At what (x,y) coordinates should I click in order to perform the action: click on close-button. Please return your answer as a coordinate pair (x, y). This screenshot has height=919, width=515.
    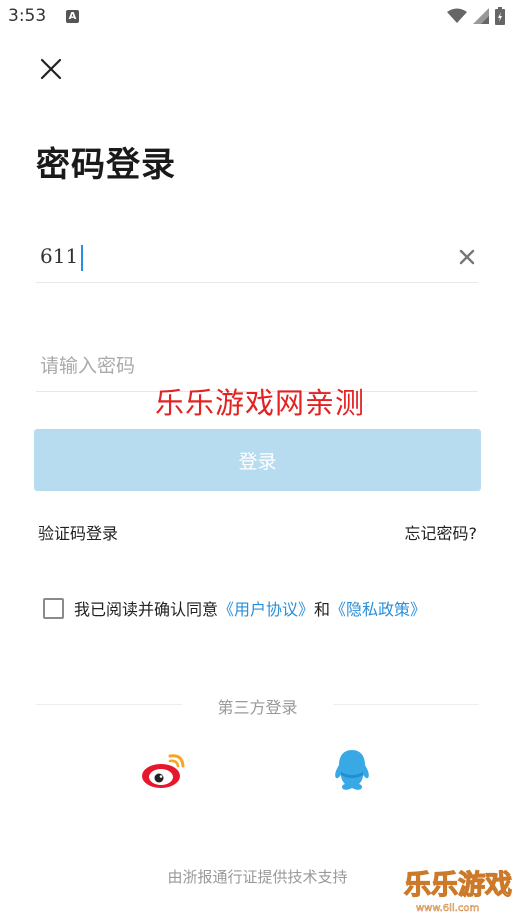
    Looking at the image, I should click on (51, 69).